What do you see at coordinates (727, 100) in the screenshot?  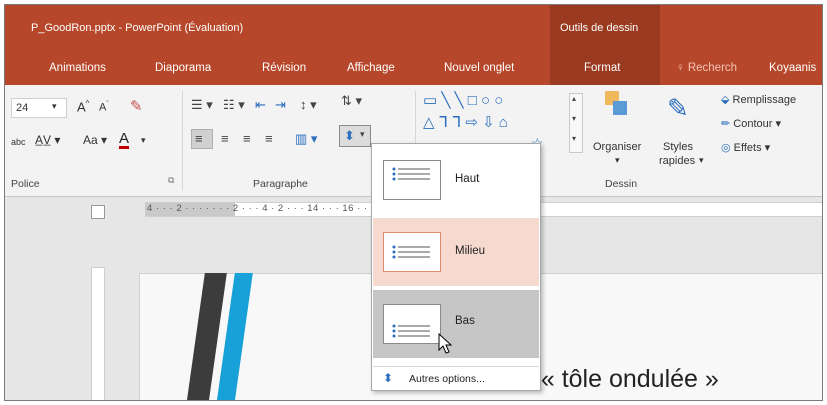 I see `paint-bucket-icon: ⬙` at bounding box center [727, 100].